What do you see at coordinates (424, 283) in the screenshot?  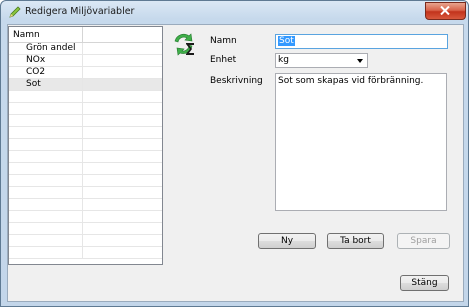 I see `close-button: Stäng` at bounding box center [424, 283].